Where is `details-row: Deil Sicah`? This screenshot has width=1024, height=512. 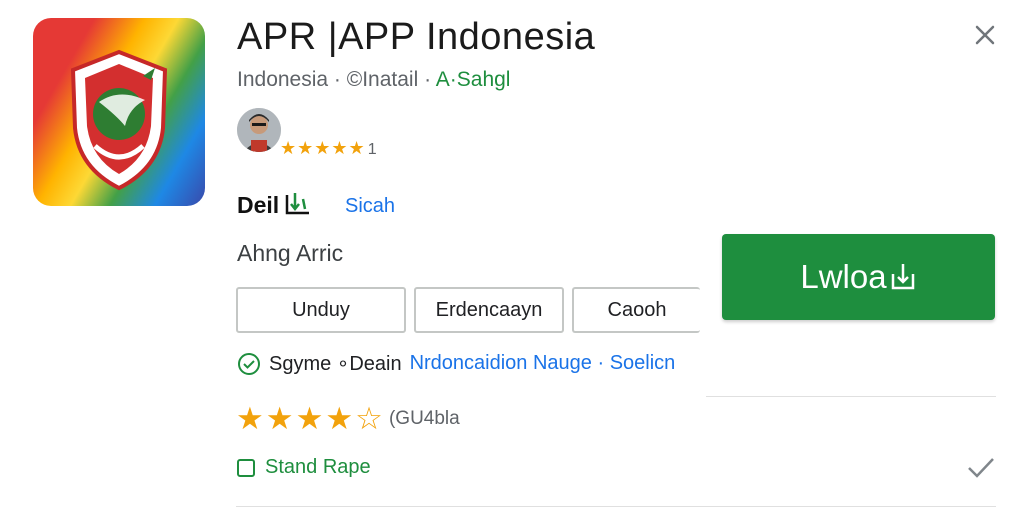 details-row: Deil Sicah is located at coordinates (316, 205).